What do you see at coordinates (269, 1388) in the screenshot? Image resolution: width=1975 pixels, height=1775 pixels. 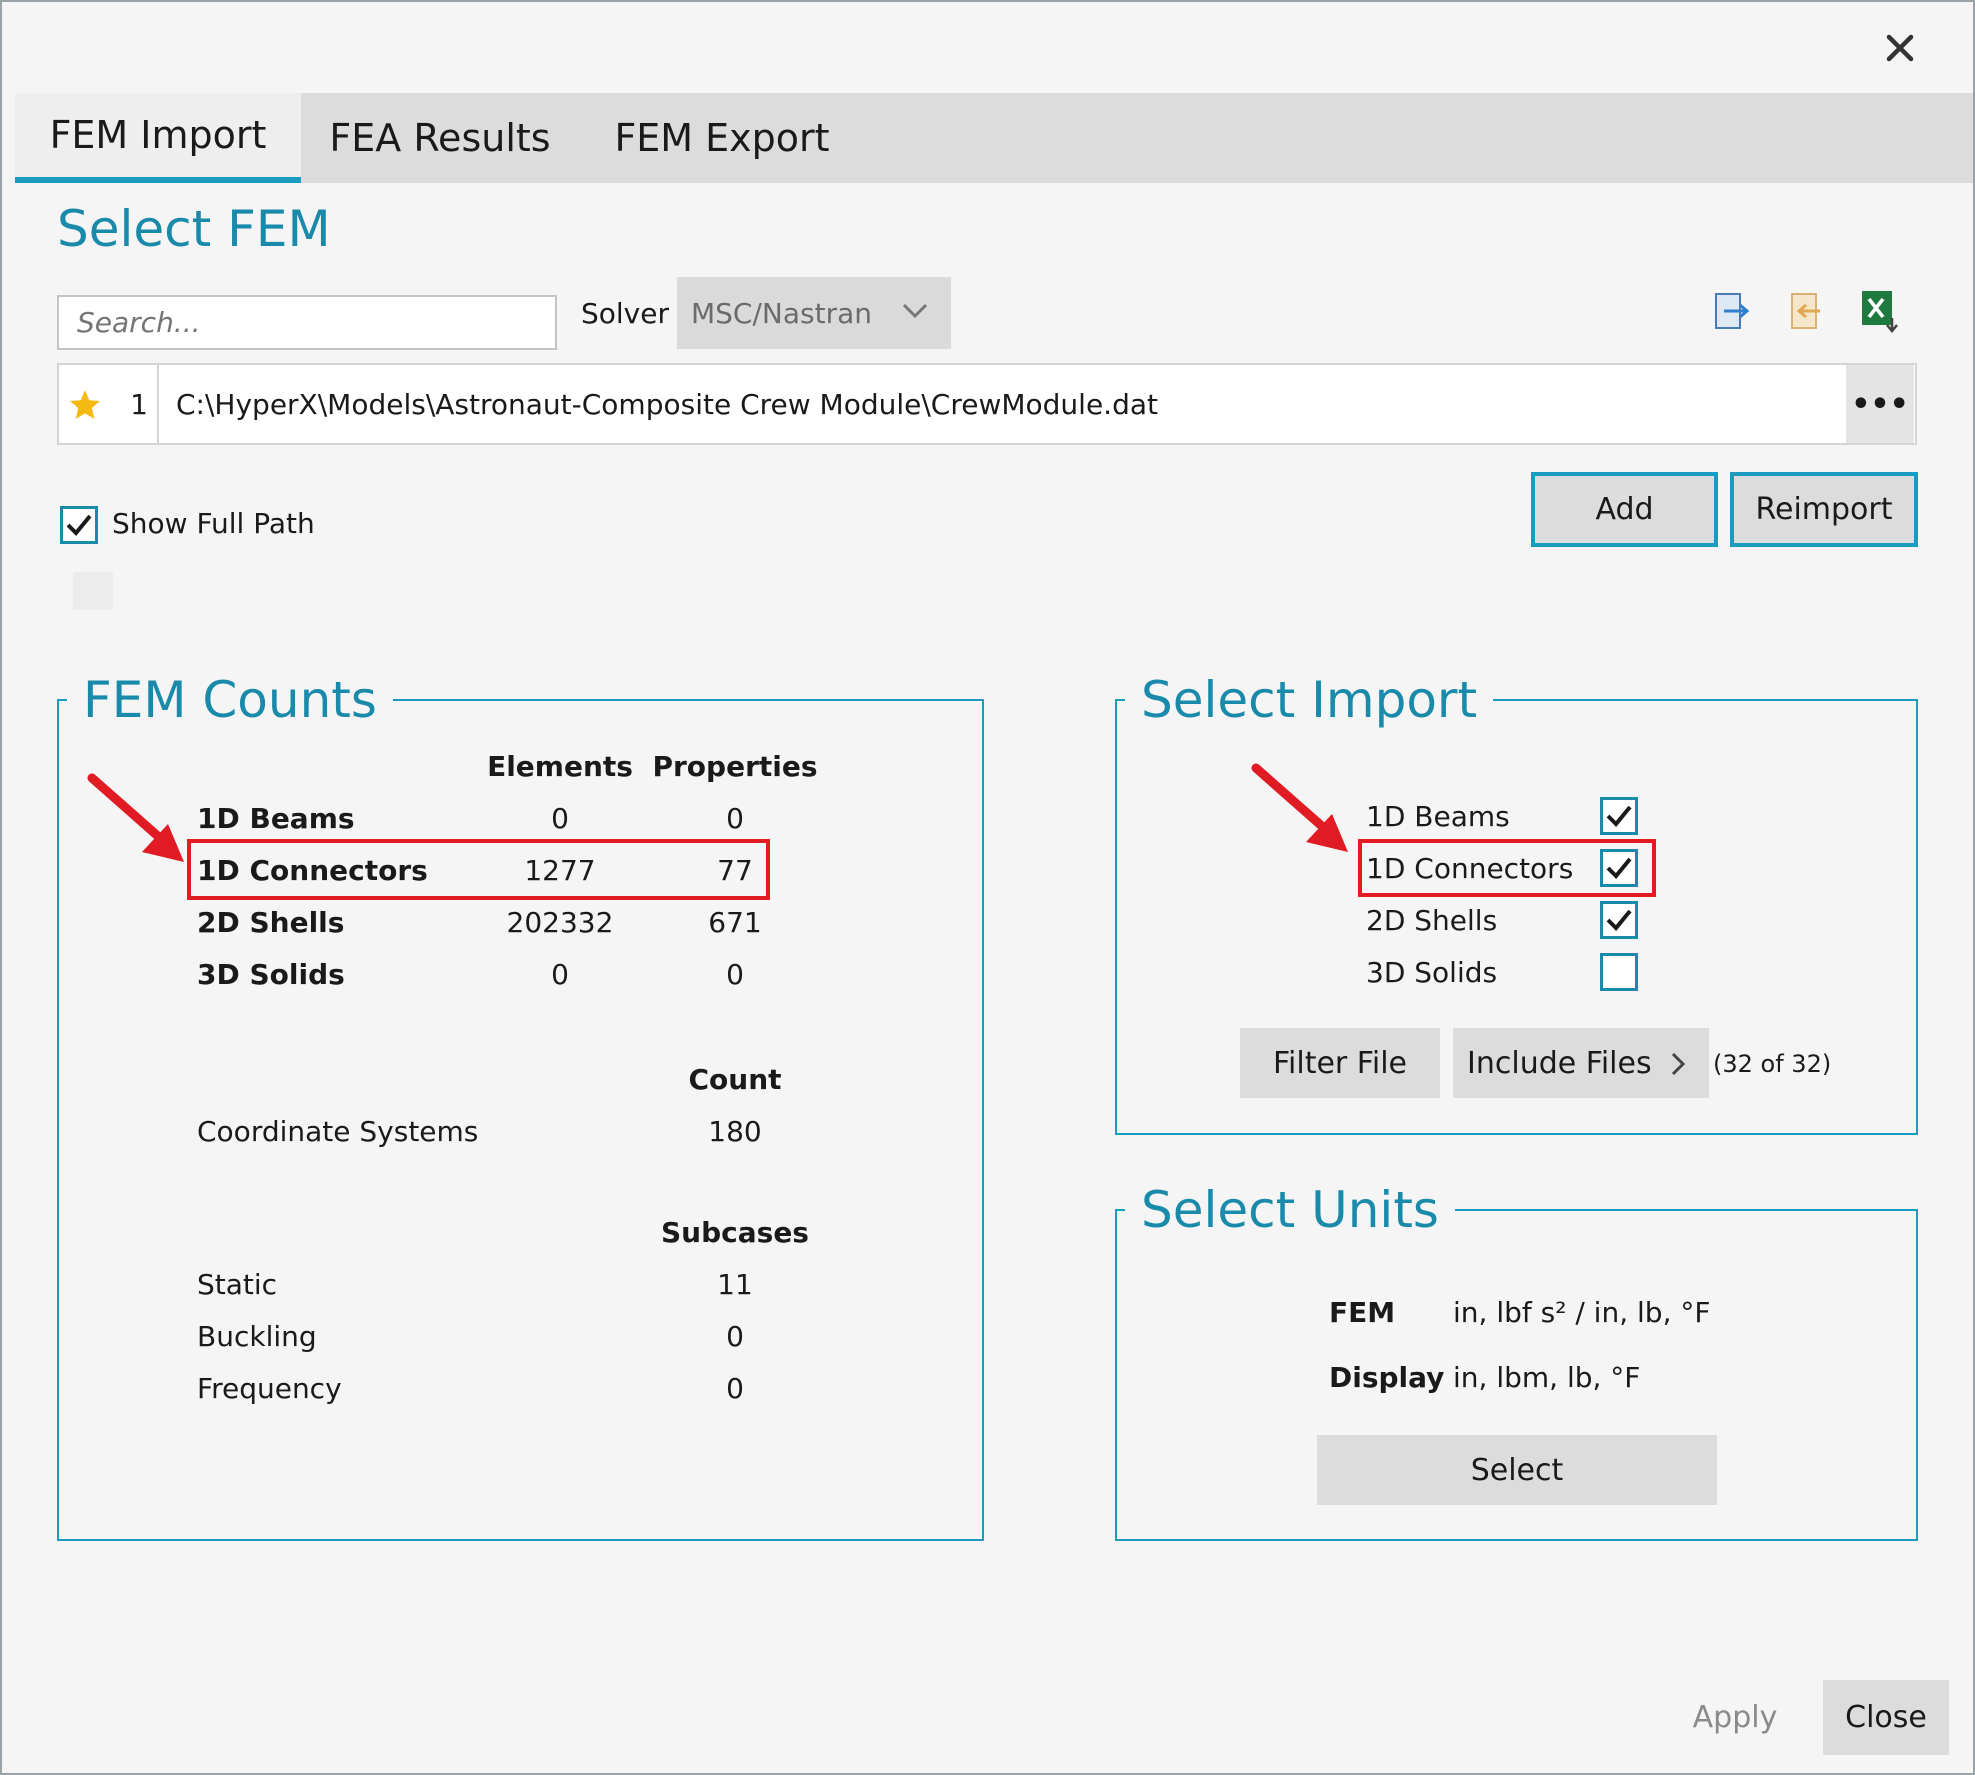 I see `subcase-label: Frequency` at bounding box center [269, 1388].